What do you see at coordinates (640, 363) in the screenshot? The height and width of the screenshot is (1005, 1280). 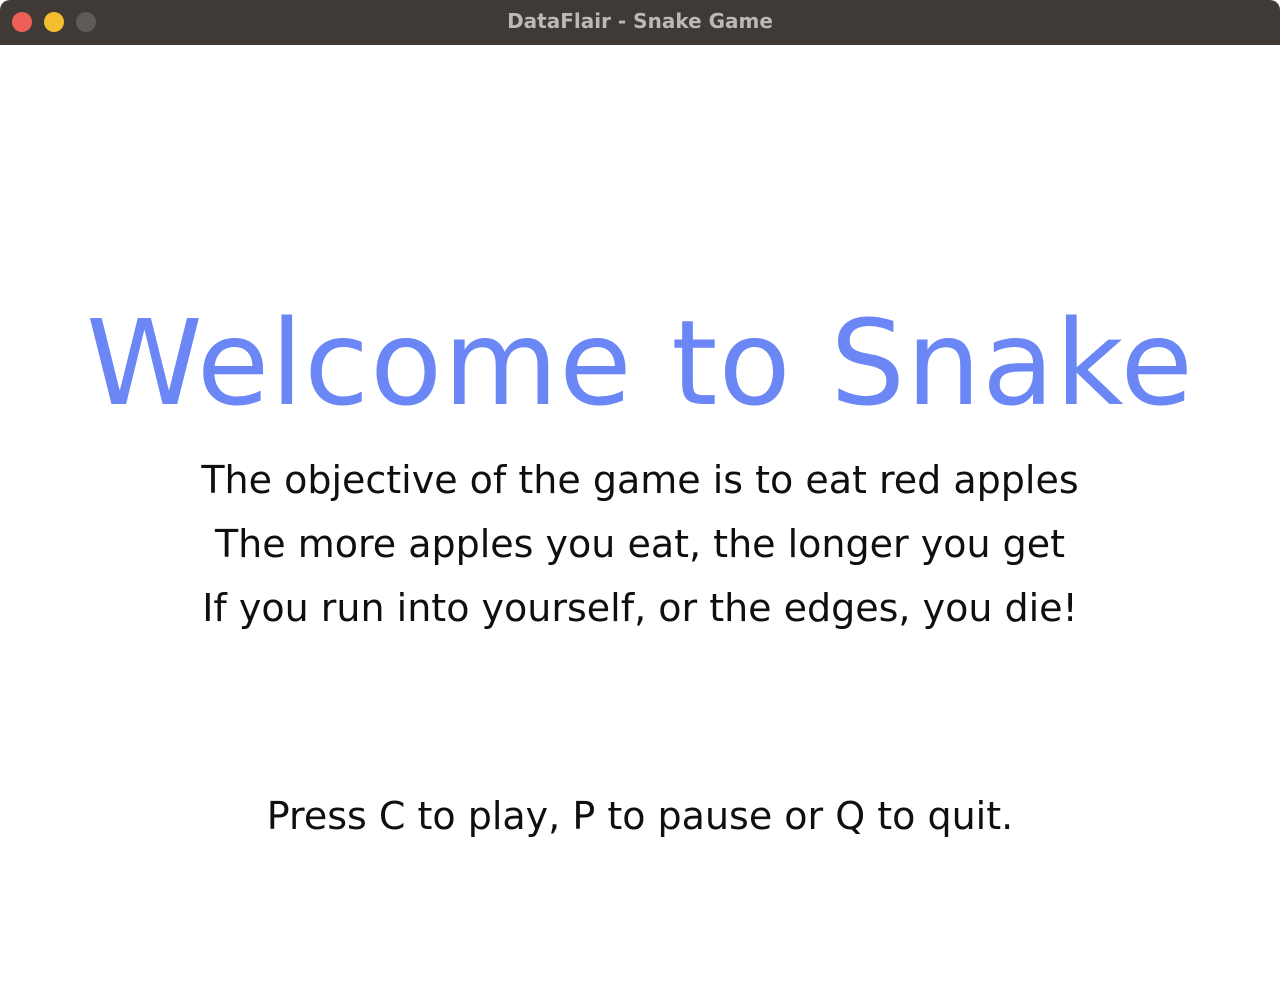 I see `welcome-heading: Welcome to Snake` at bounding box center [640, 363].